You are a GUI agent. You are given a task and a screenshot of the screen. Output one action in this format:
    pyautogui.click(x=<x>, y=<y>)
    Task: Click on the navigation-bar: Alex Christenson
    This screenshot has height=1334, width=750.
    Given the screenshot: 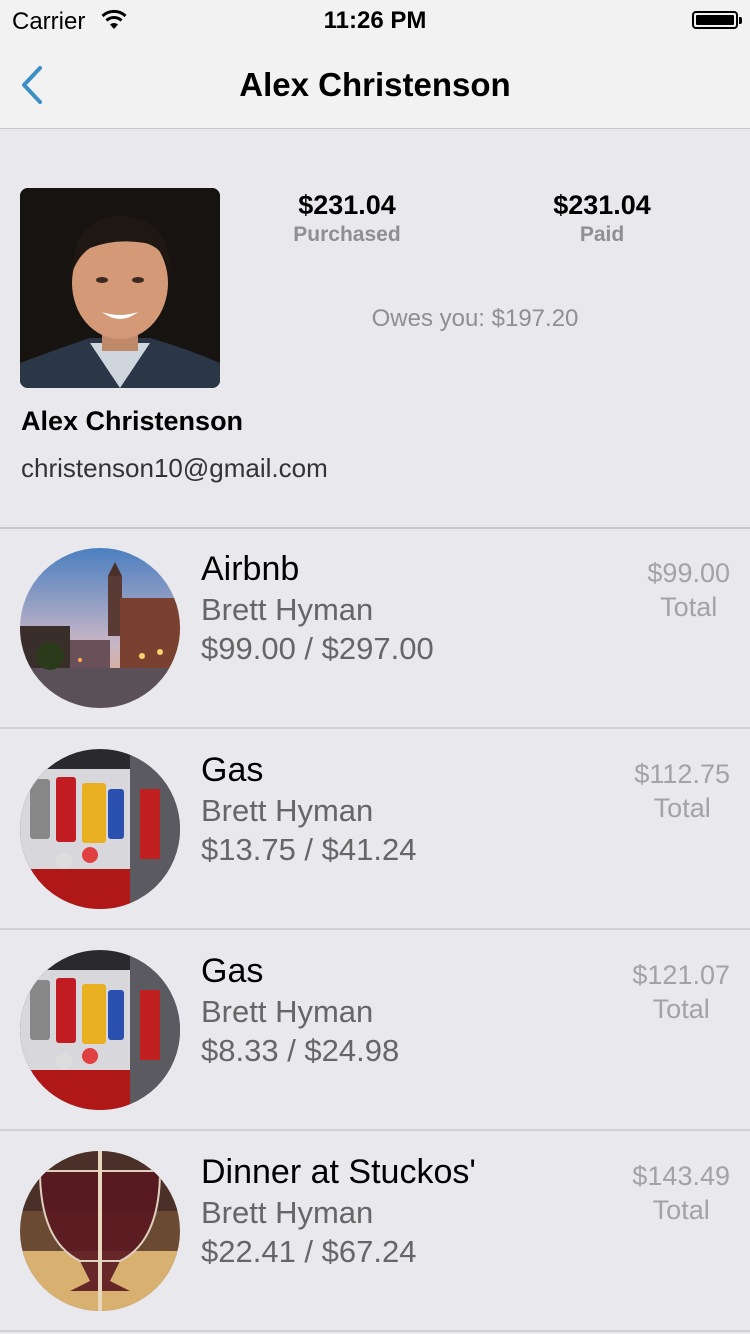 What is the action you would take?
    pyautogui.click(x=375, y=84)
    